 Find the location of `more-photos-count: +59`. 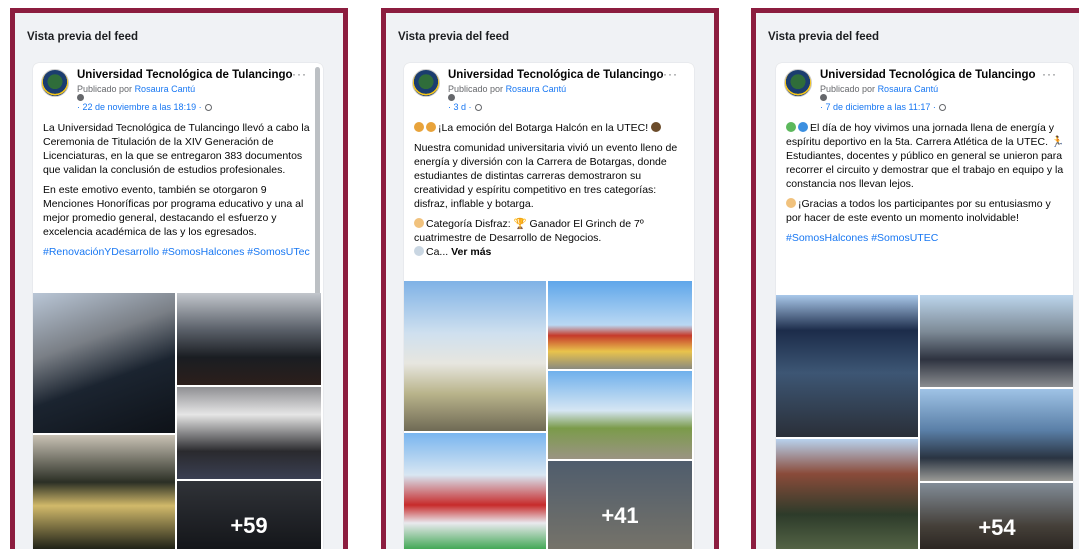

more-photos-count: +59 is located at coordinates (249, 515).